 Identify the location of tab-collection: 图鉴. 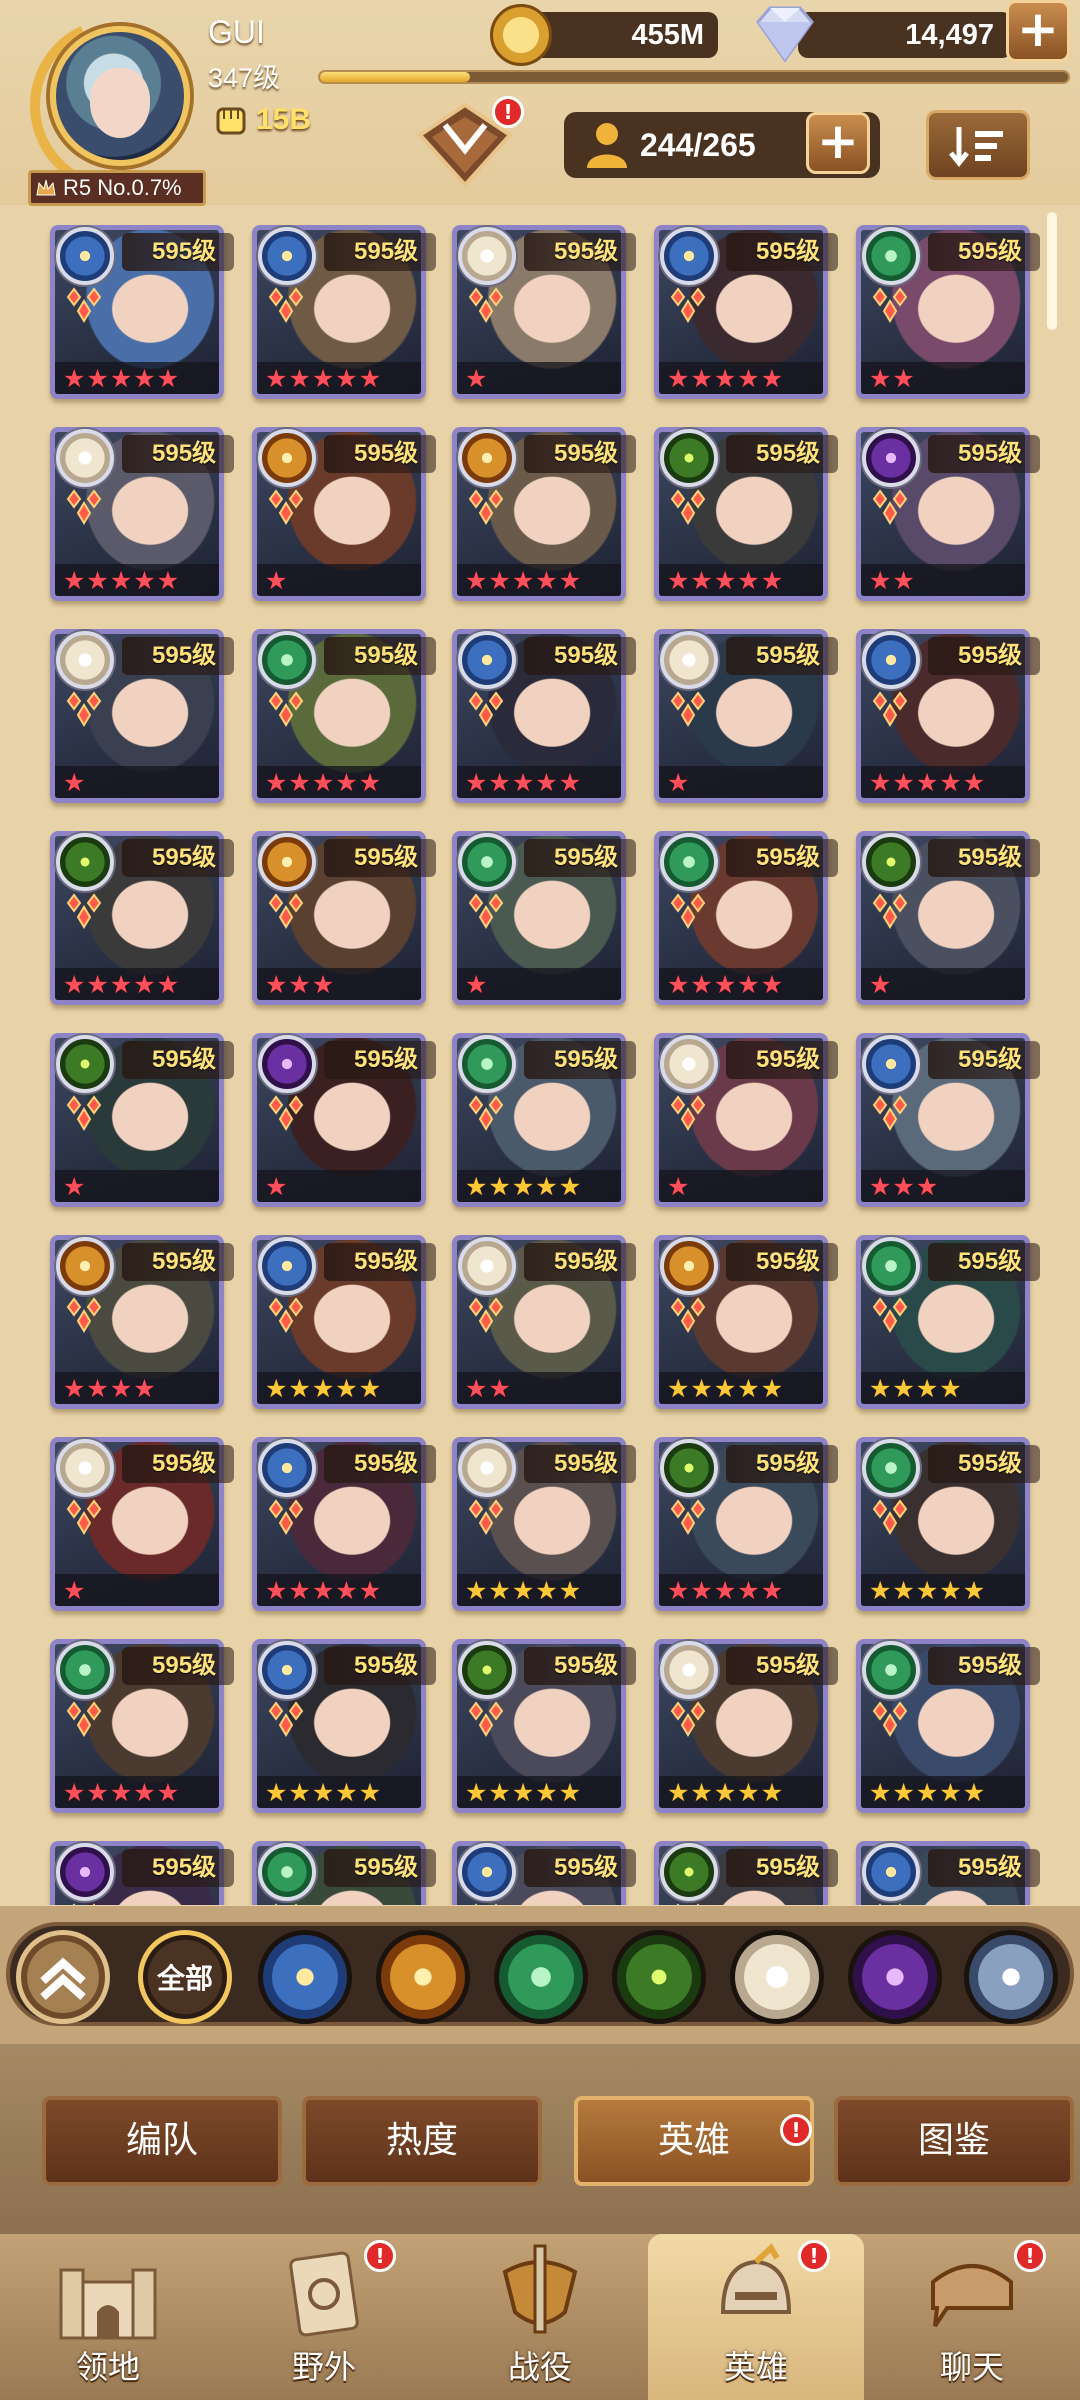
(954, 2141).